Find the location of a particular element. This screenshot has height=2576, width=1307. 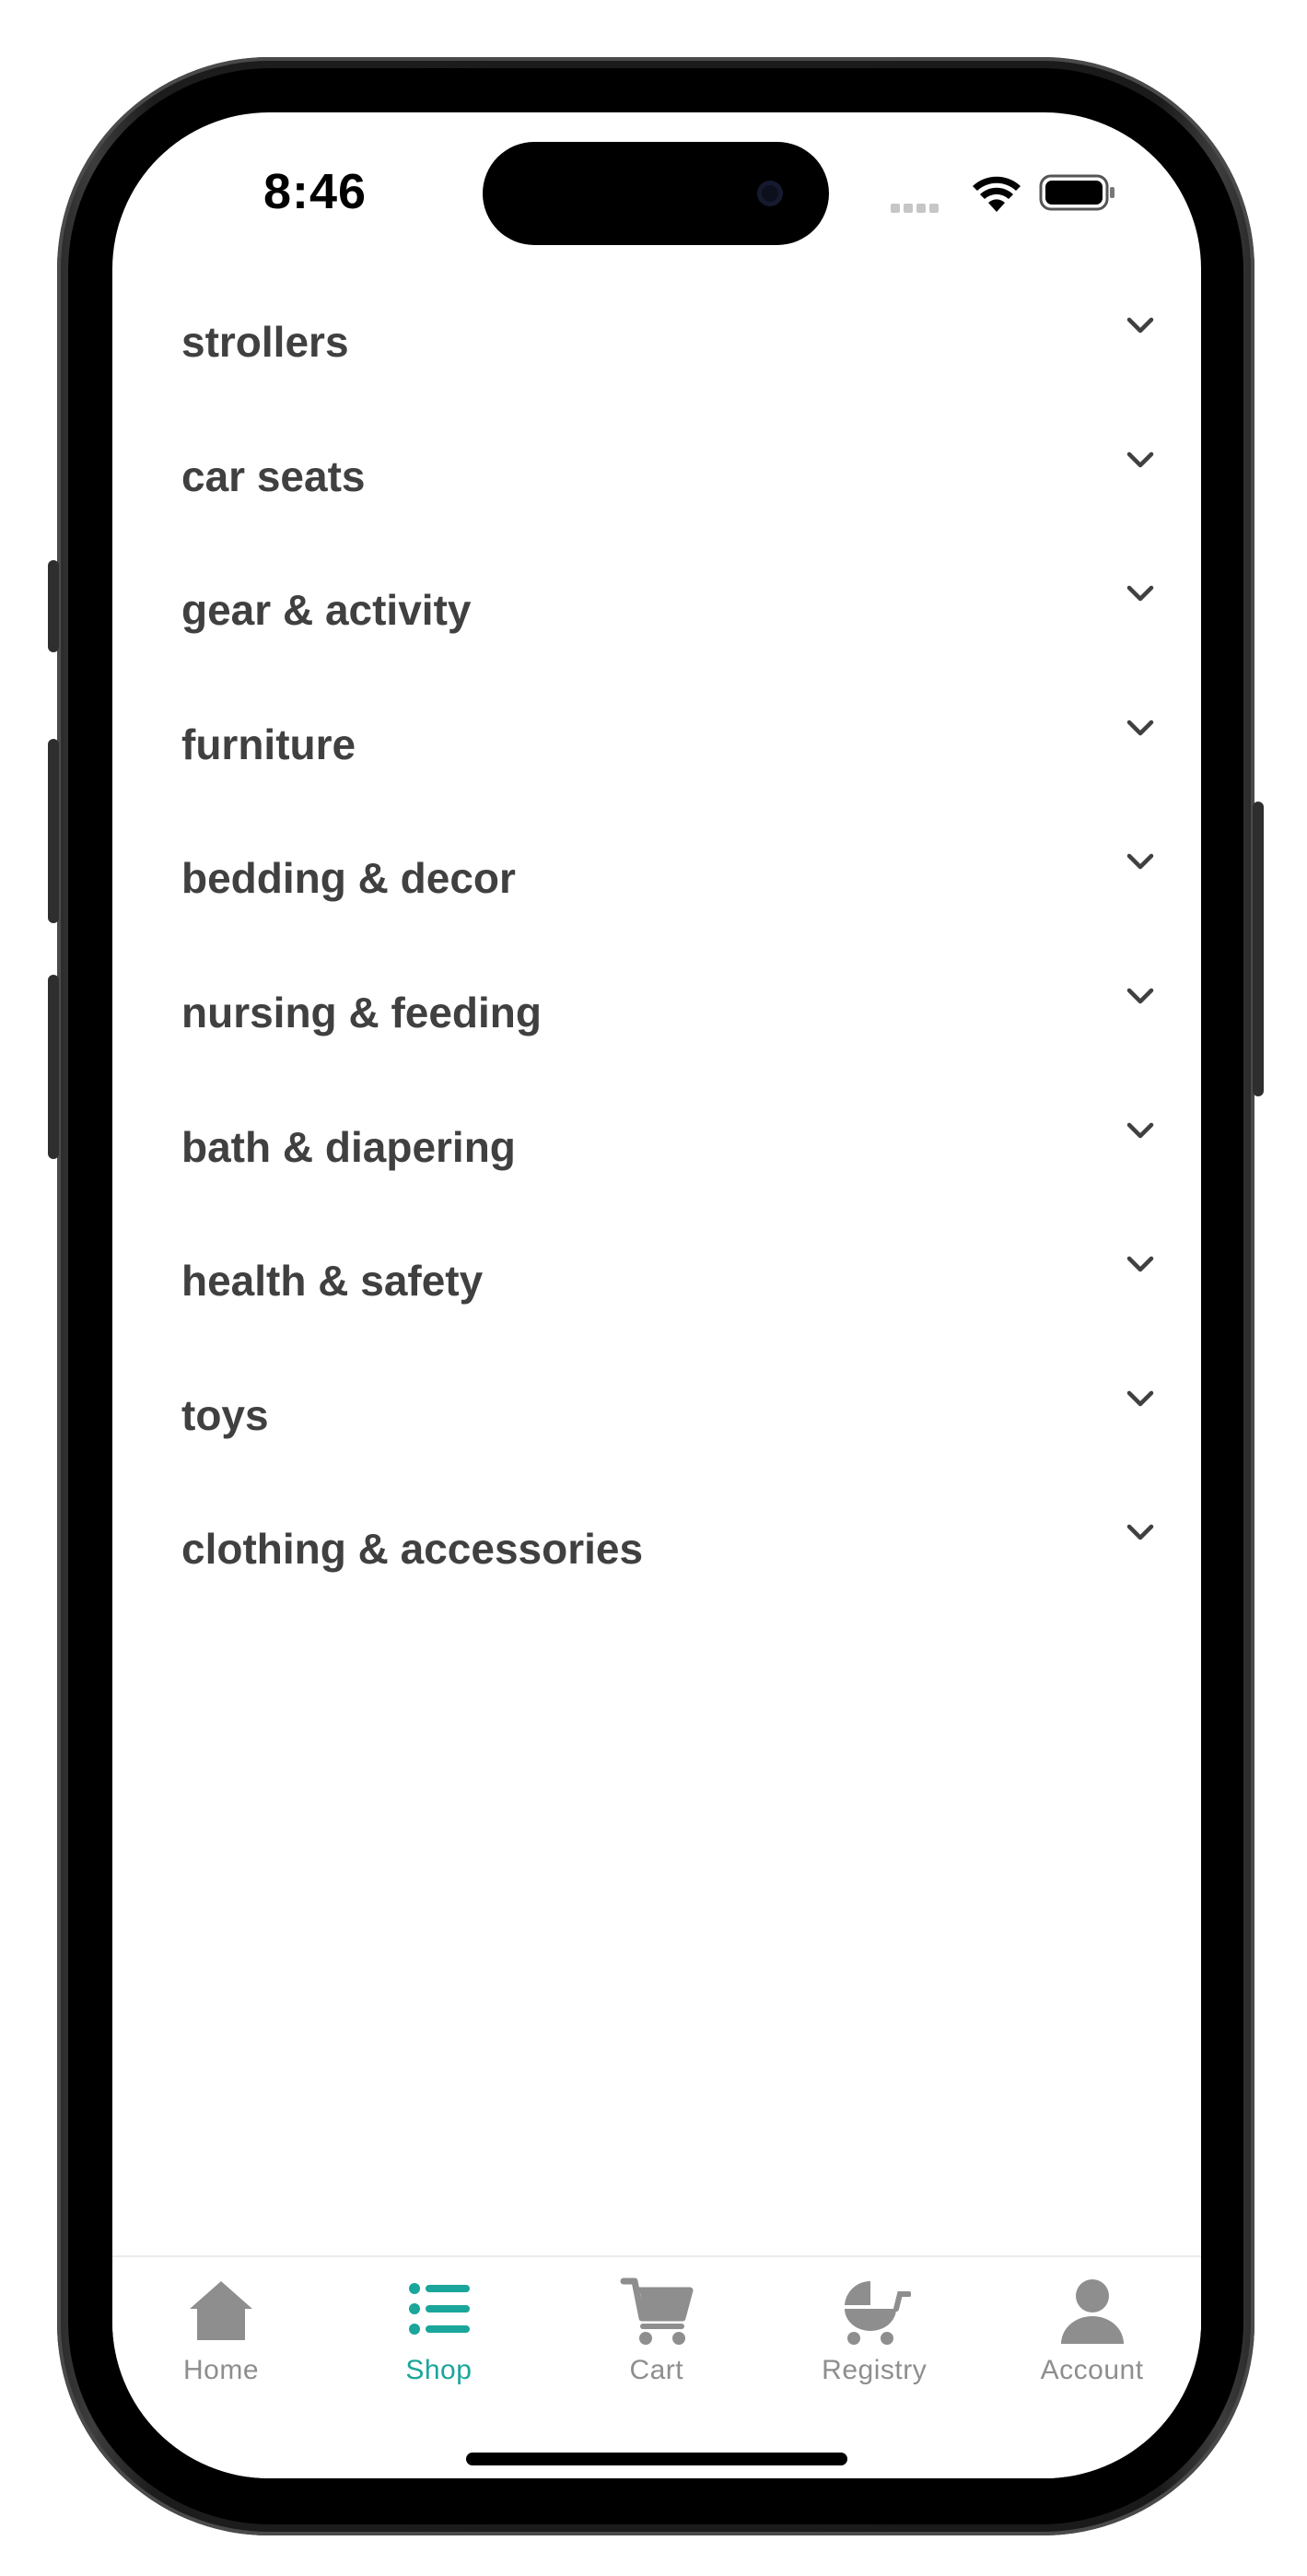

volume-up-button is located at coordinates (54, 831).